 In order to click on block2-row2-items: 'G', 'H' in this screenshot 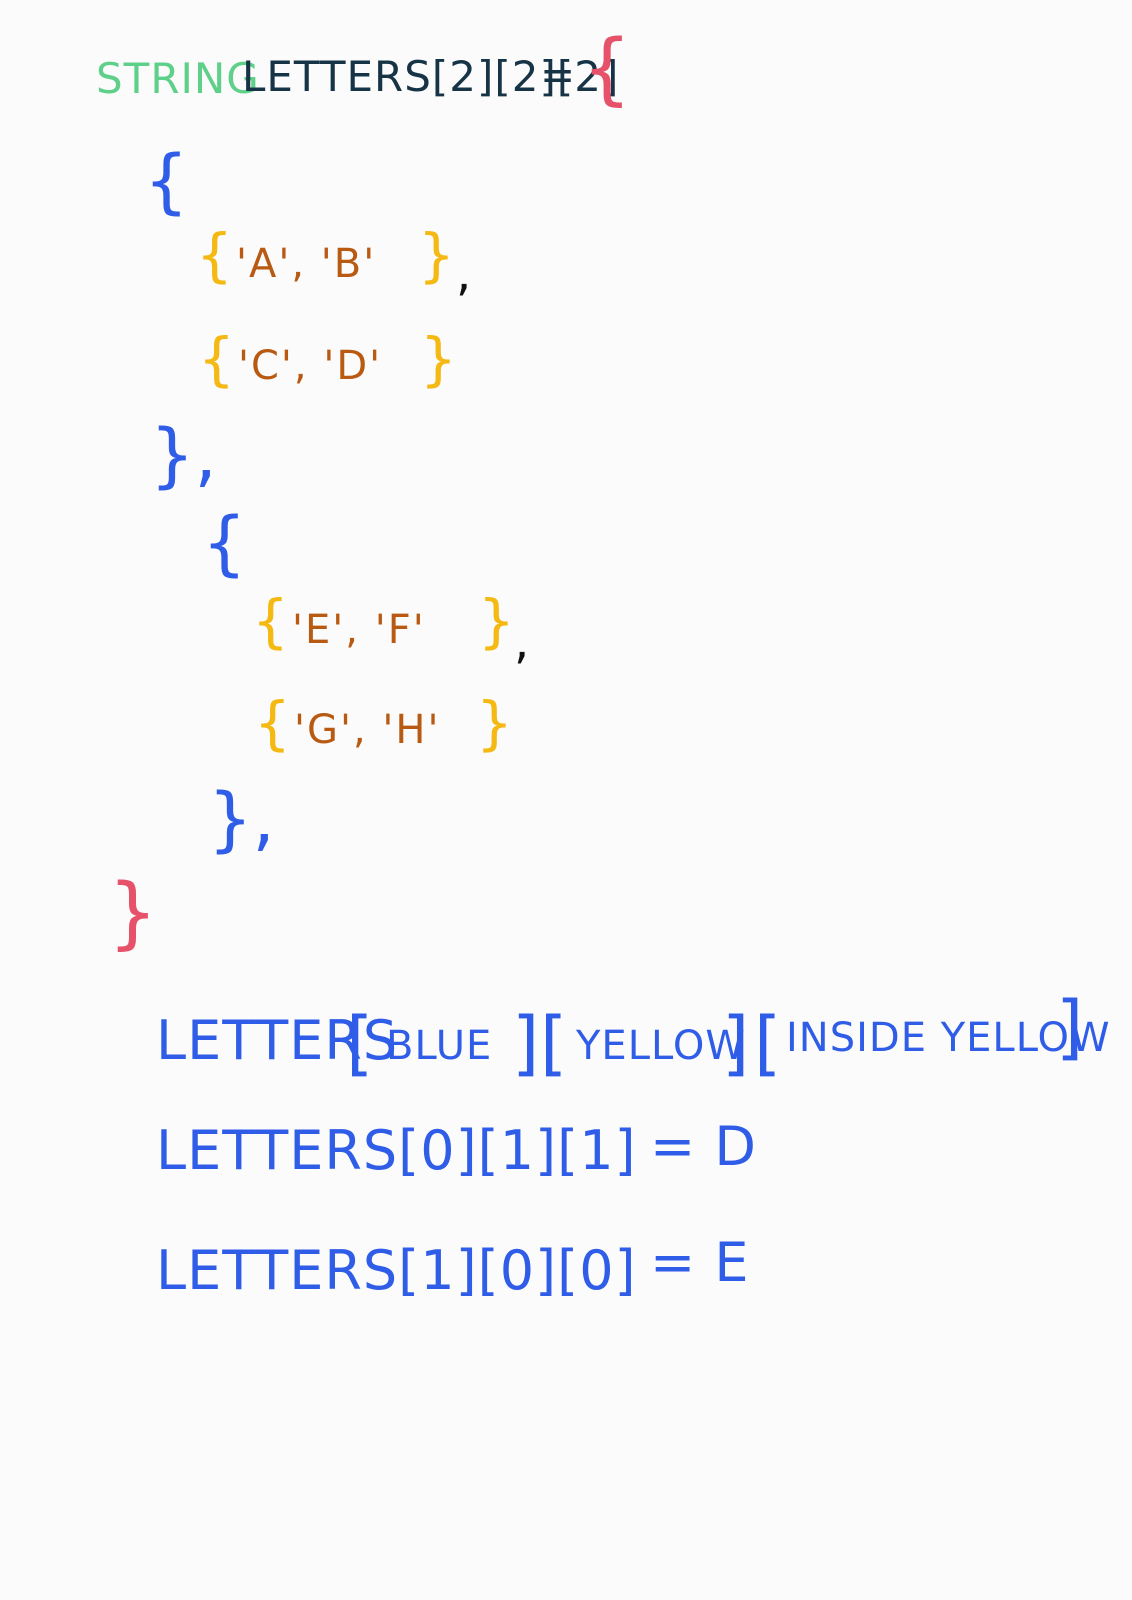, I will do `click(367, 730)`.